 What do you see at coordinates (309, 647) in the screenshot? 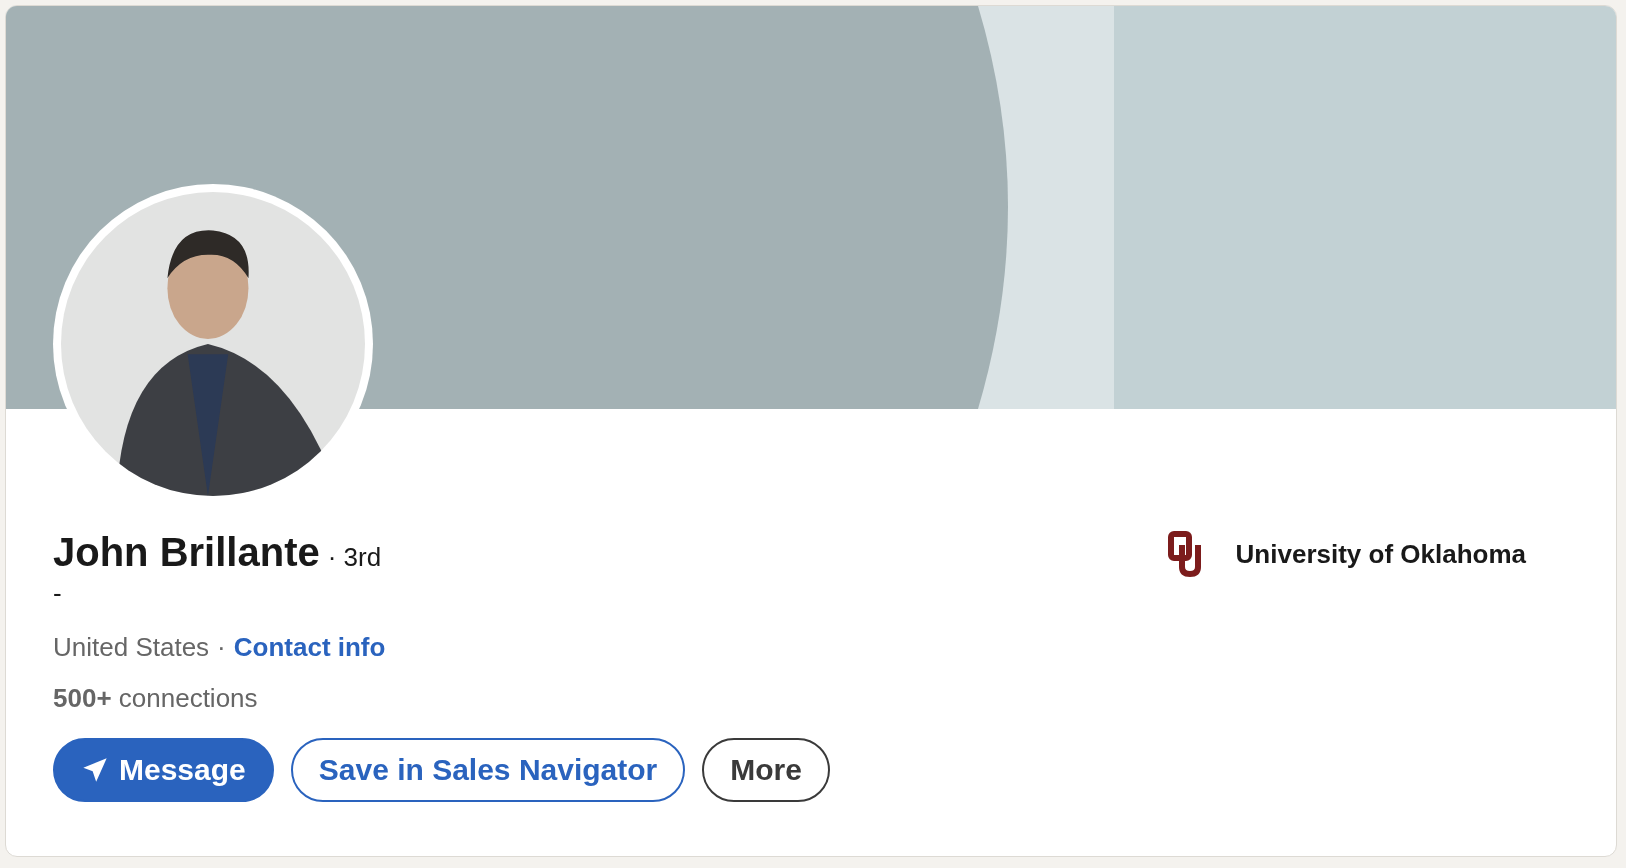
I see `contact-info-link: Contact info` at bounding box center [309, 647].